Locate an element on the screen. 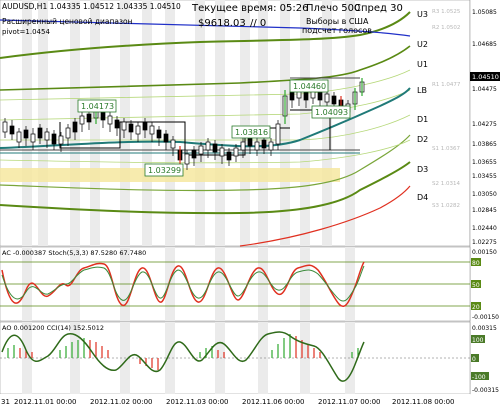  price-box-3: 1.03299 is located at coordinates (164, 170).